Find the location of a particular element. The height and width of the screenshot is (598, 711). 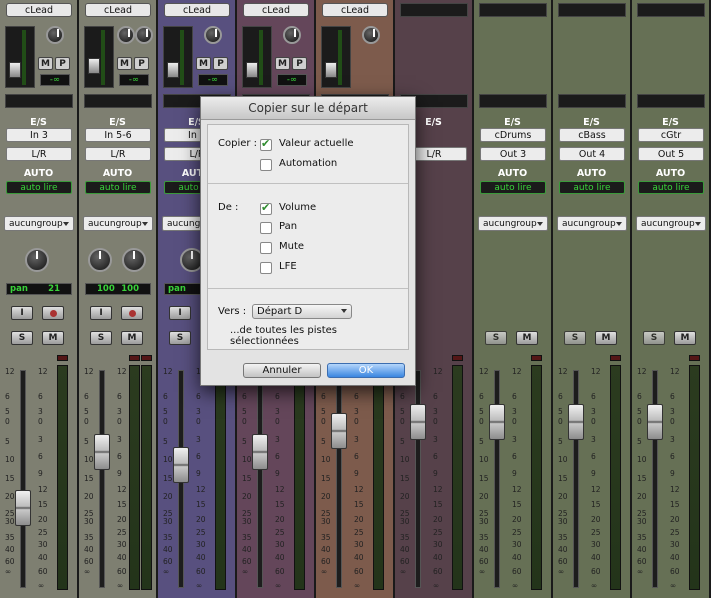

fader-scale-tick: 40 is located at coordinates (405, 549).